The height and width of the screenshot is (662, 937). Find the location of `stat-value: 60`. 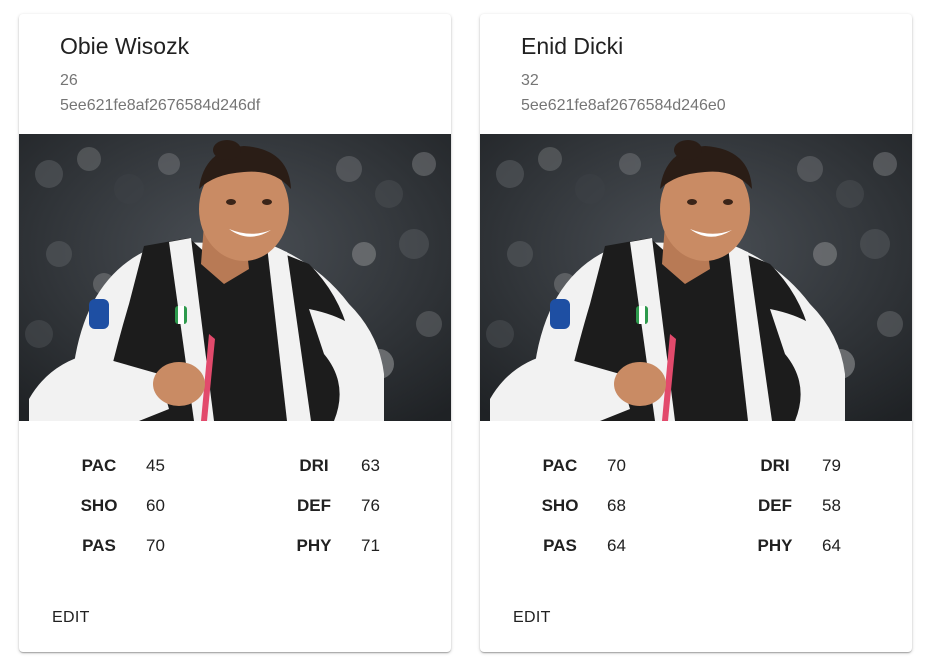

stat-value: 60 is located at coordinates (155, 505).